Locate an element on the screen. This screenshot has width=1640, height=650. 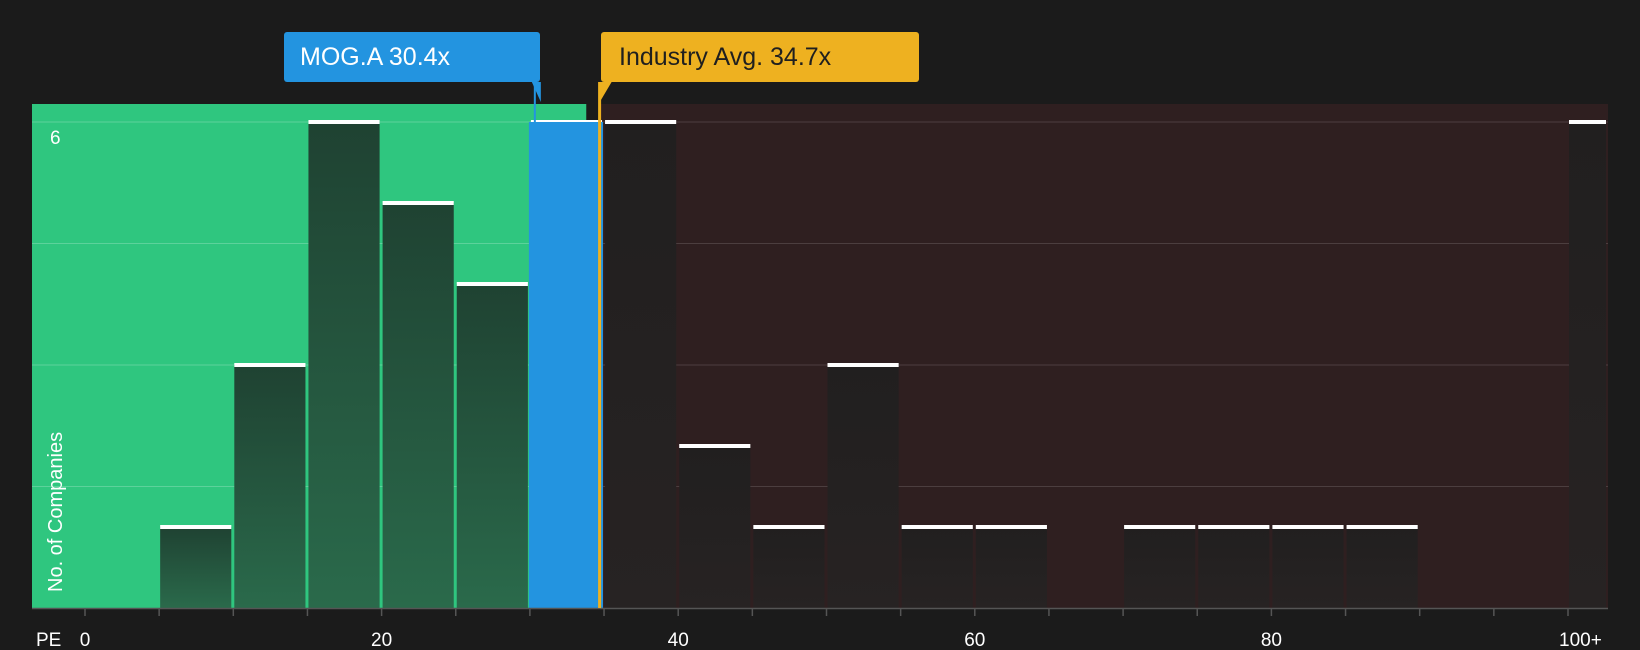
y-axis-label: No. of Companies is located at coordinates (56, 512).